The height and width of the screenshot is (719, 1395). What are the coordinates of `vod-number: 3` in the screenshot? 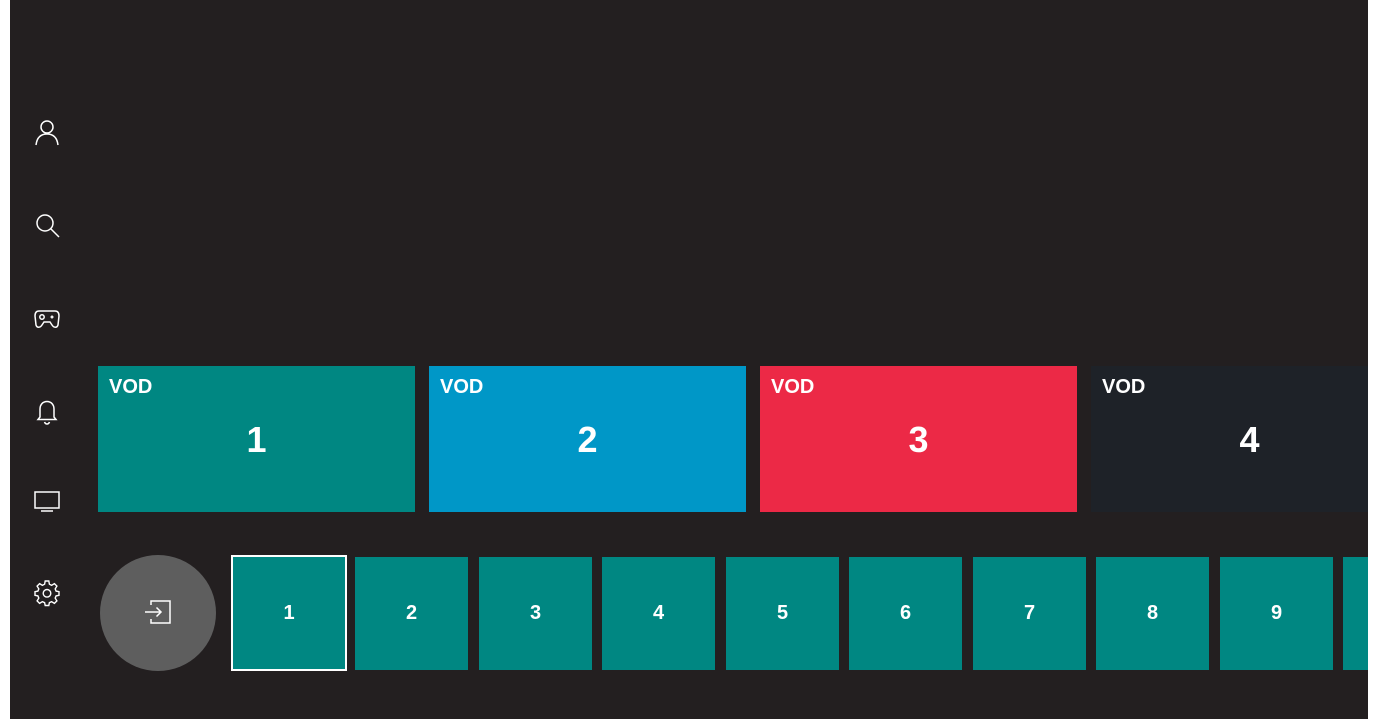 It's located at (918, 439).